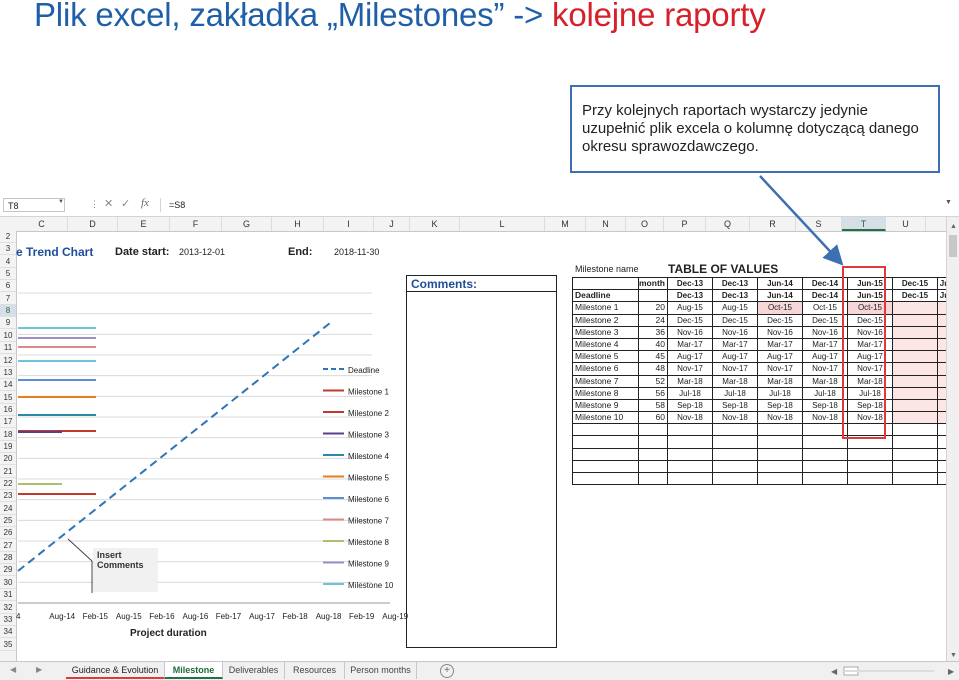  I want to click on table-cell: Milestone 9, so click(605, 405).